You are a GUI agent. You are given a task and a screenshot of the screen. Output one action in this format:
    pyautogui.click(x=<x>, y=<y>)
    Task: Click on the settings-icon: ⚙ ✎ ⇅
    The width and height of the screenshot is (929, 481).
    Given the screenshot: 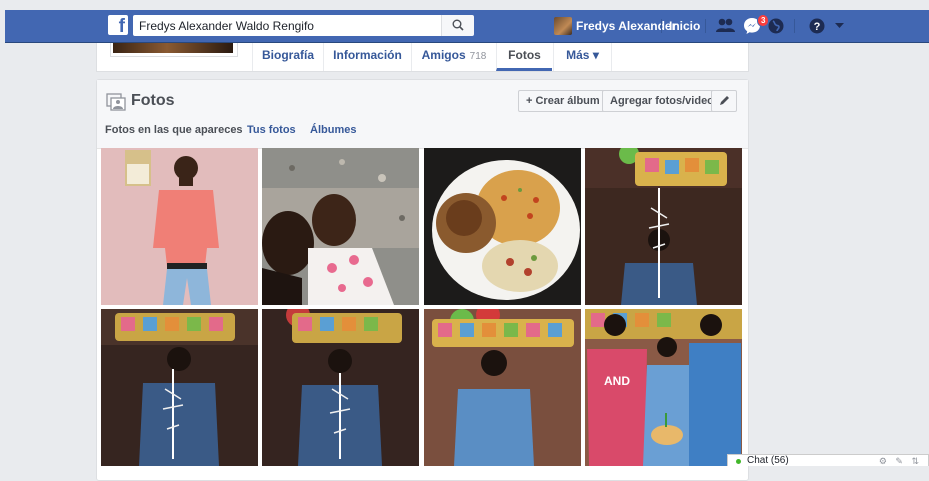 What is the action you would take?
    pyautogui.click(x=900, y=461)
    